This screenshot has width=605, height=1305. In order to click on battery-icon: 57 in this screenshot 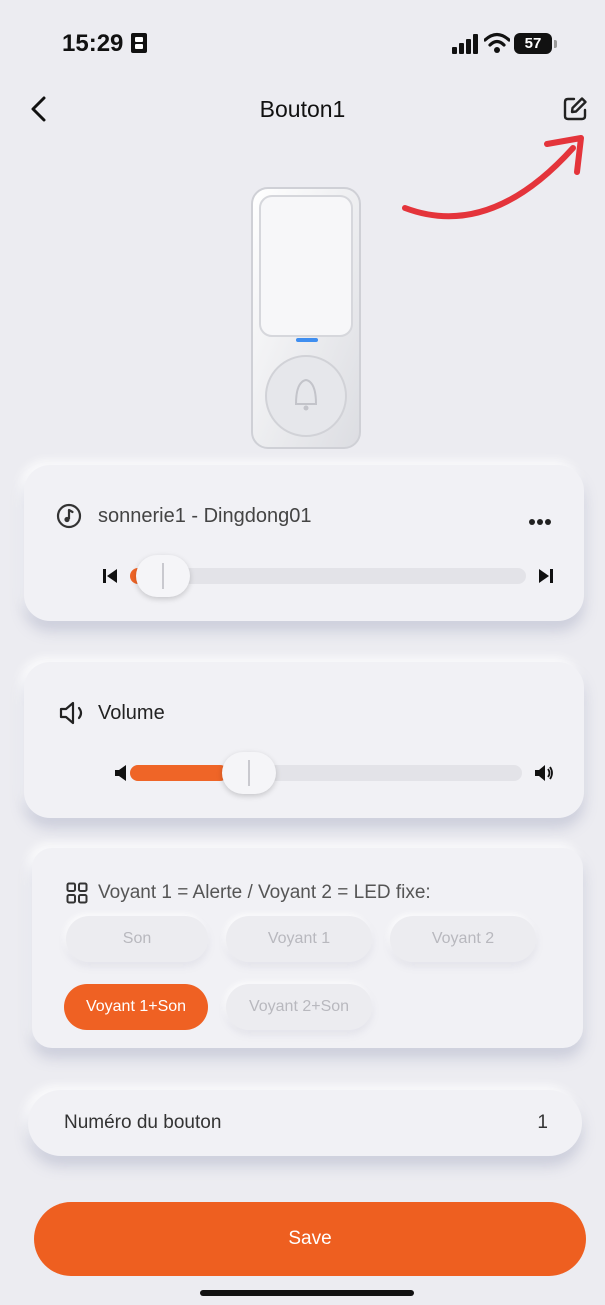, I will do `click(533, 43)`.